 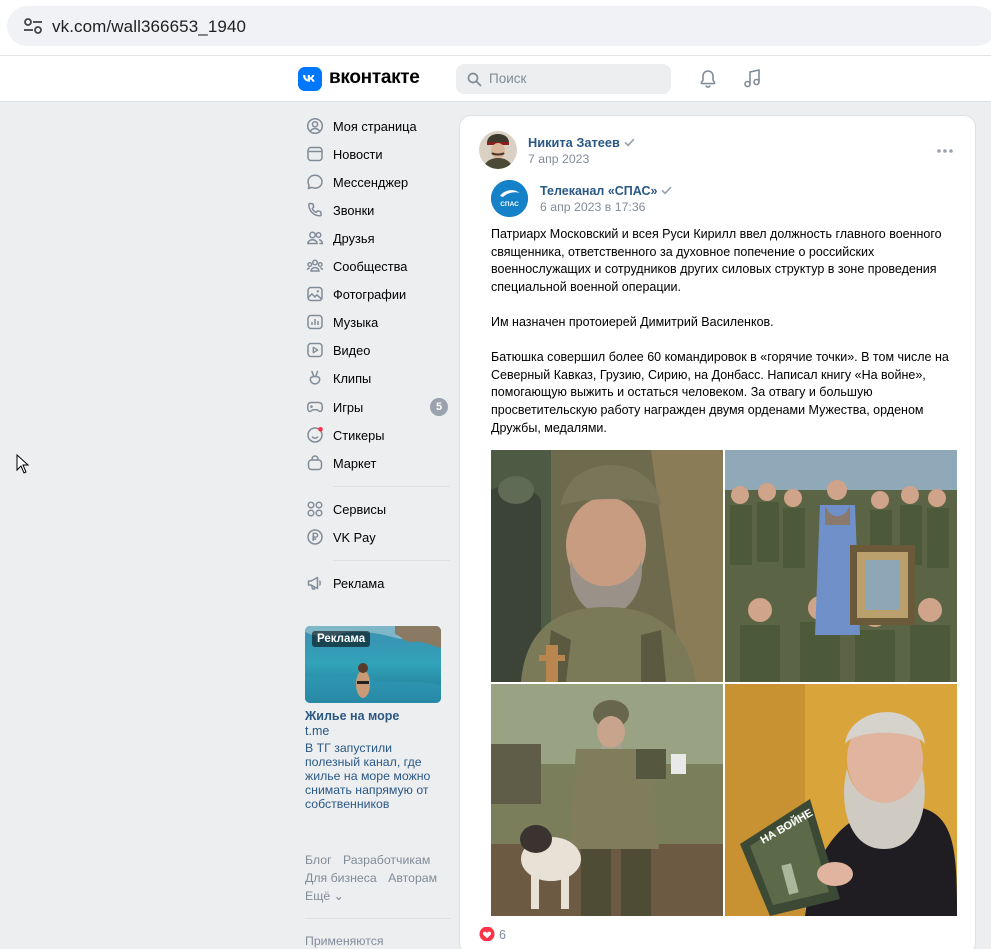 I want to click on nav-label: Моя страница, so click(x=375, y=126).